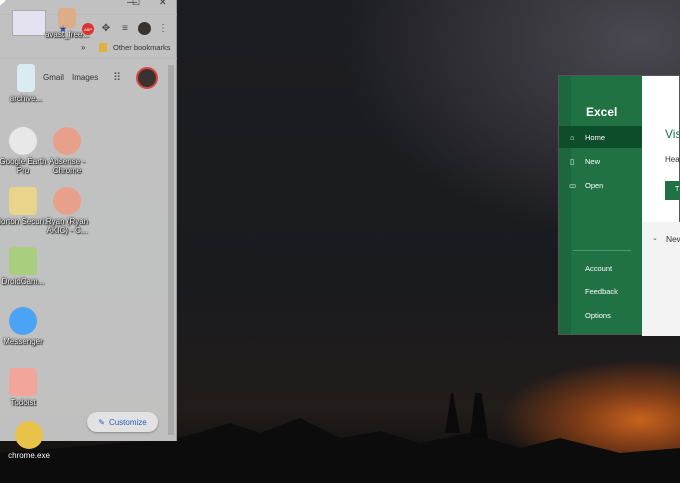 The height and width of the screenshot is (483, 680). I want to click on welcome-heading: Vis, so click(672, 134).